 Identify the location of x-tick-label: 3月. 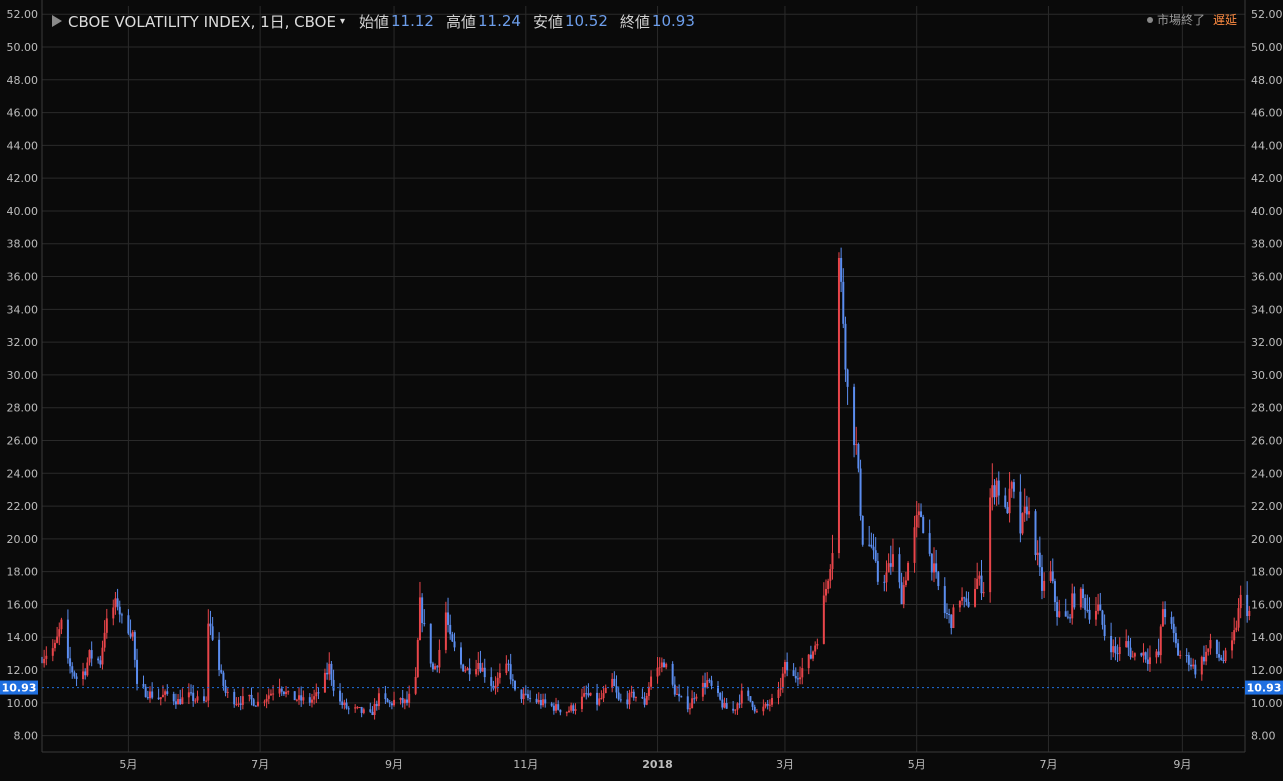
(785, 764).